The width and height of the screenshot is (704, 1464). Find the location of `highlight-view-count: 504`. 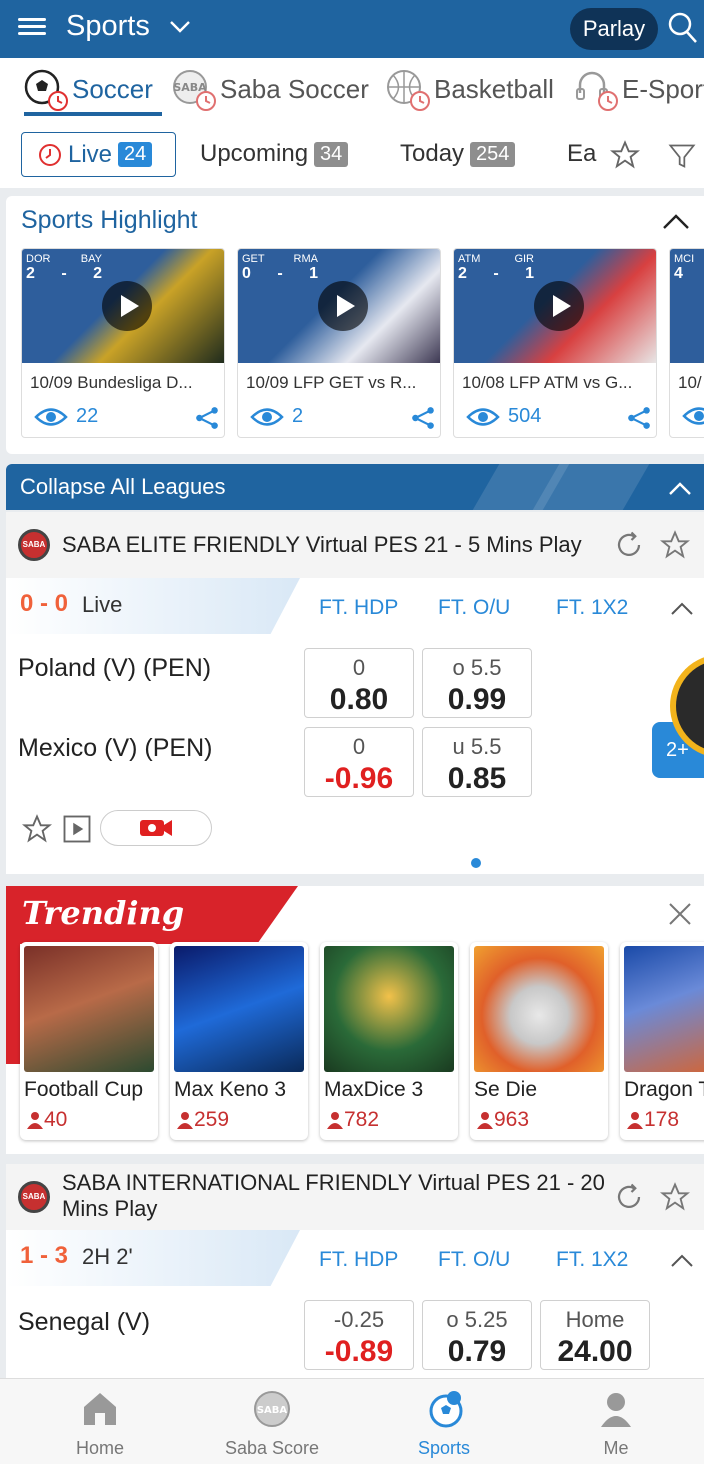

highlight-view-count: 504 is located at coordinates (525, 416).